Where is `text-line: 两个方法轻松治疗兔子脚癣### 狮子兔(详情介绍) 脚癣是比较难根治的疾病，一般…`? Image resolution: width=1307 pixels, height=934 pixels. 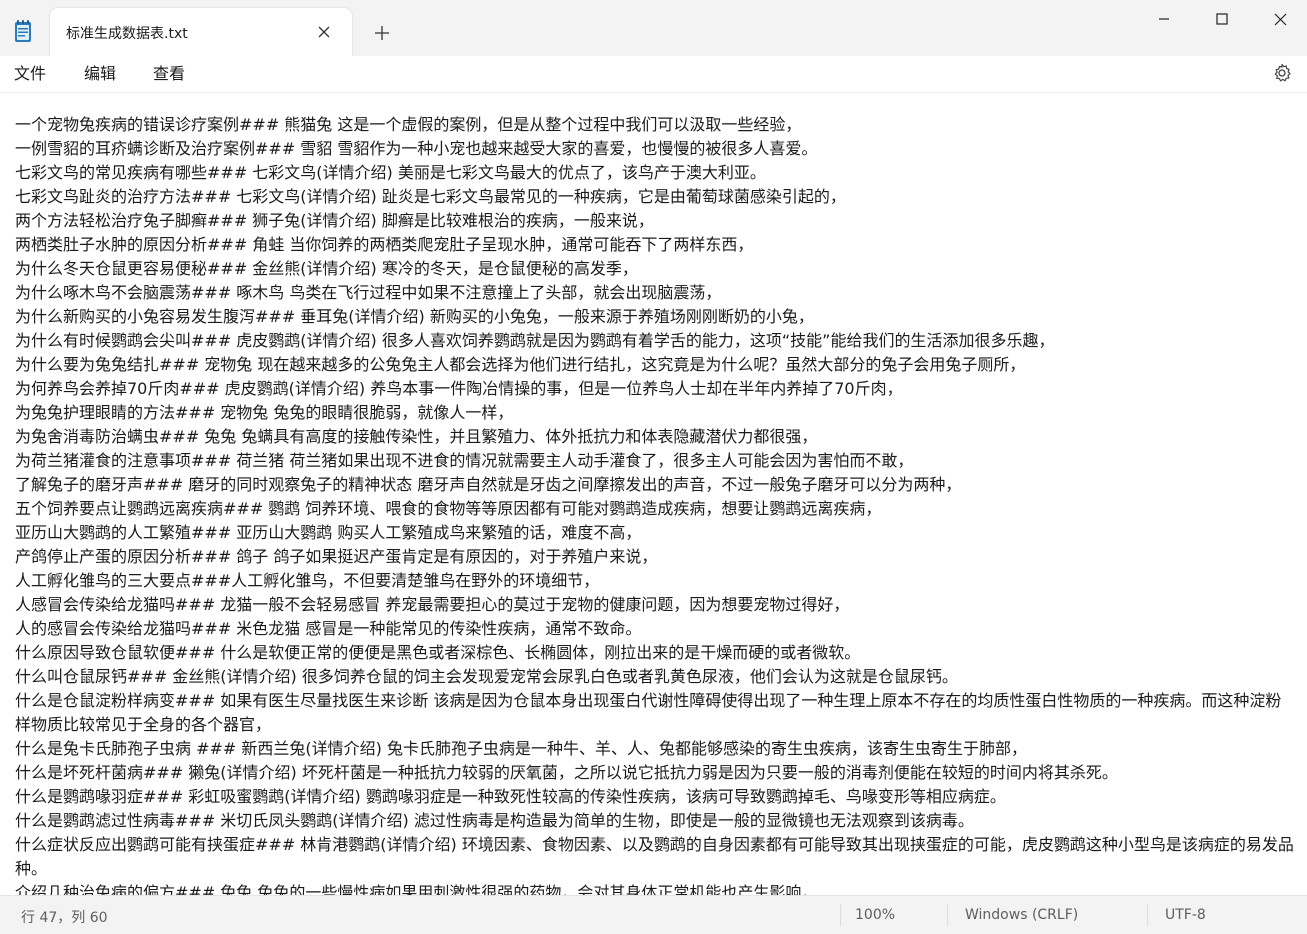
text-line: 两个方法轻松治疗兔子脚癣### 狮子兔(详情介绍) 脚癣是比较难根治的疾病，一般… is located at coordinates (655, 221).